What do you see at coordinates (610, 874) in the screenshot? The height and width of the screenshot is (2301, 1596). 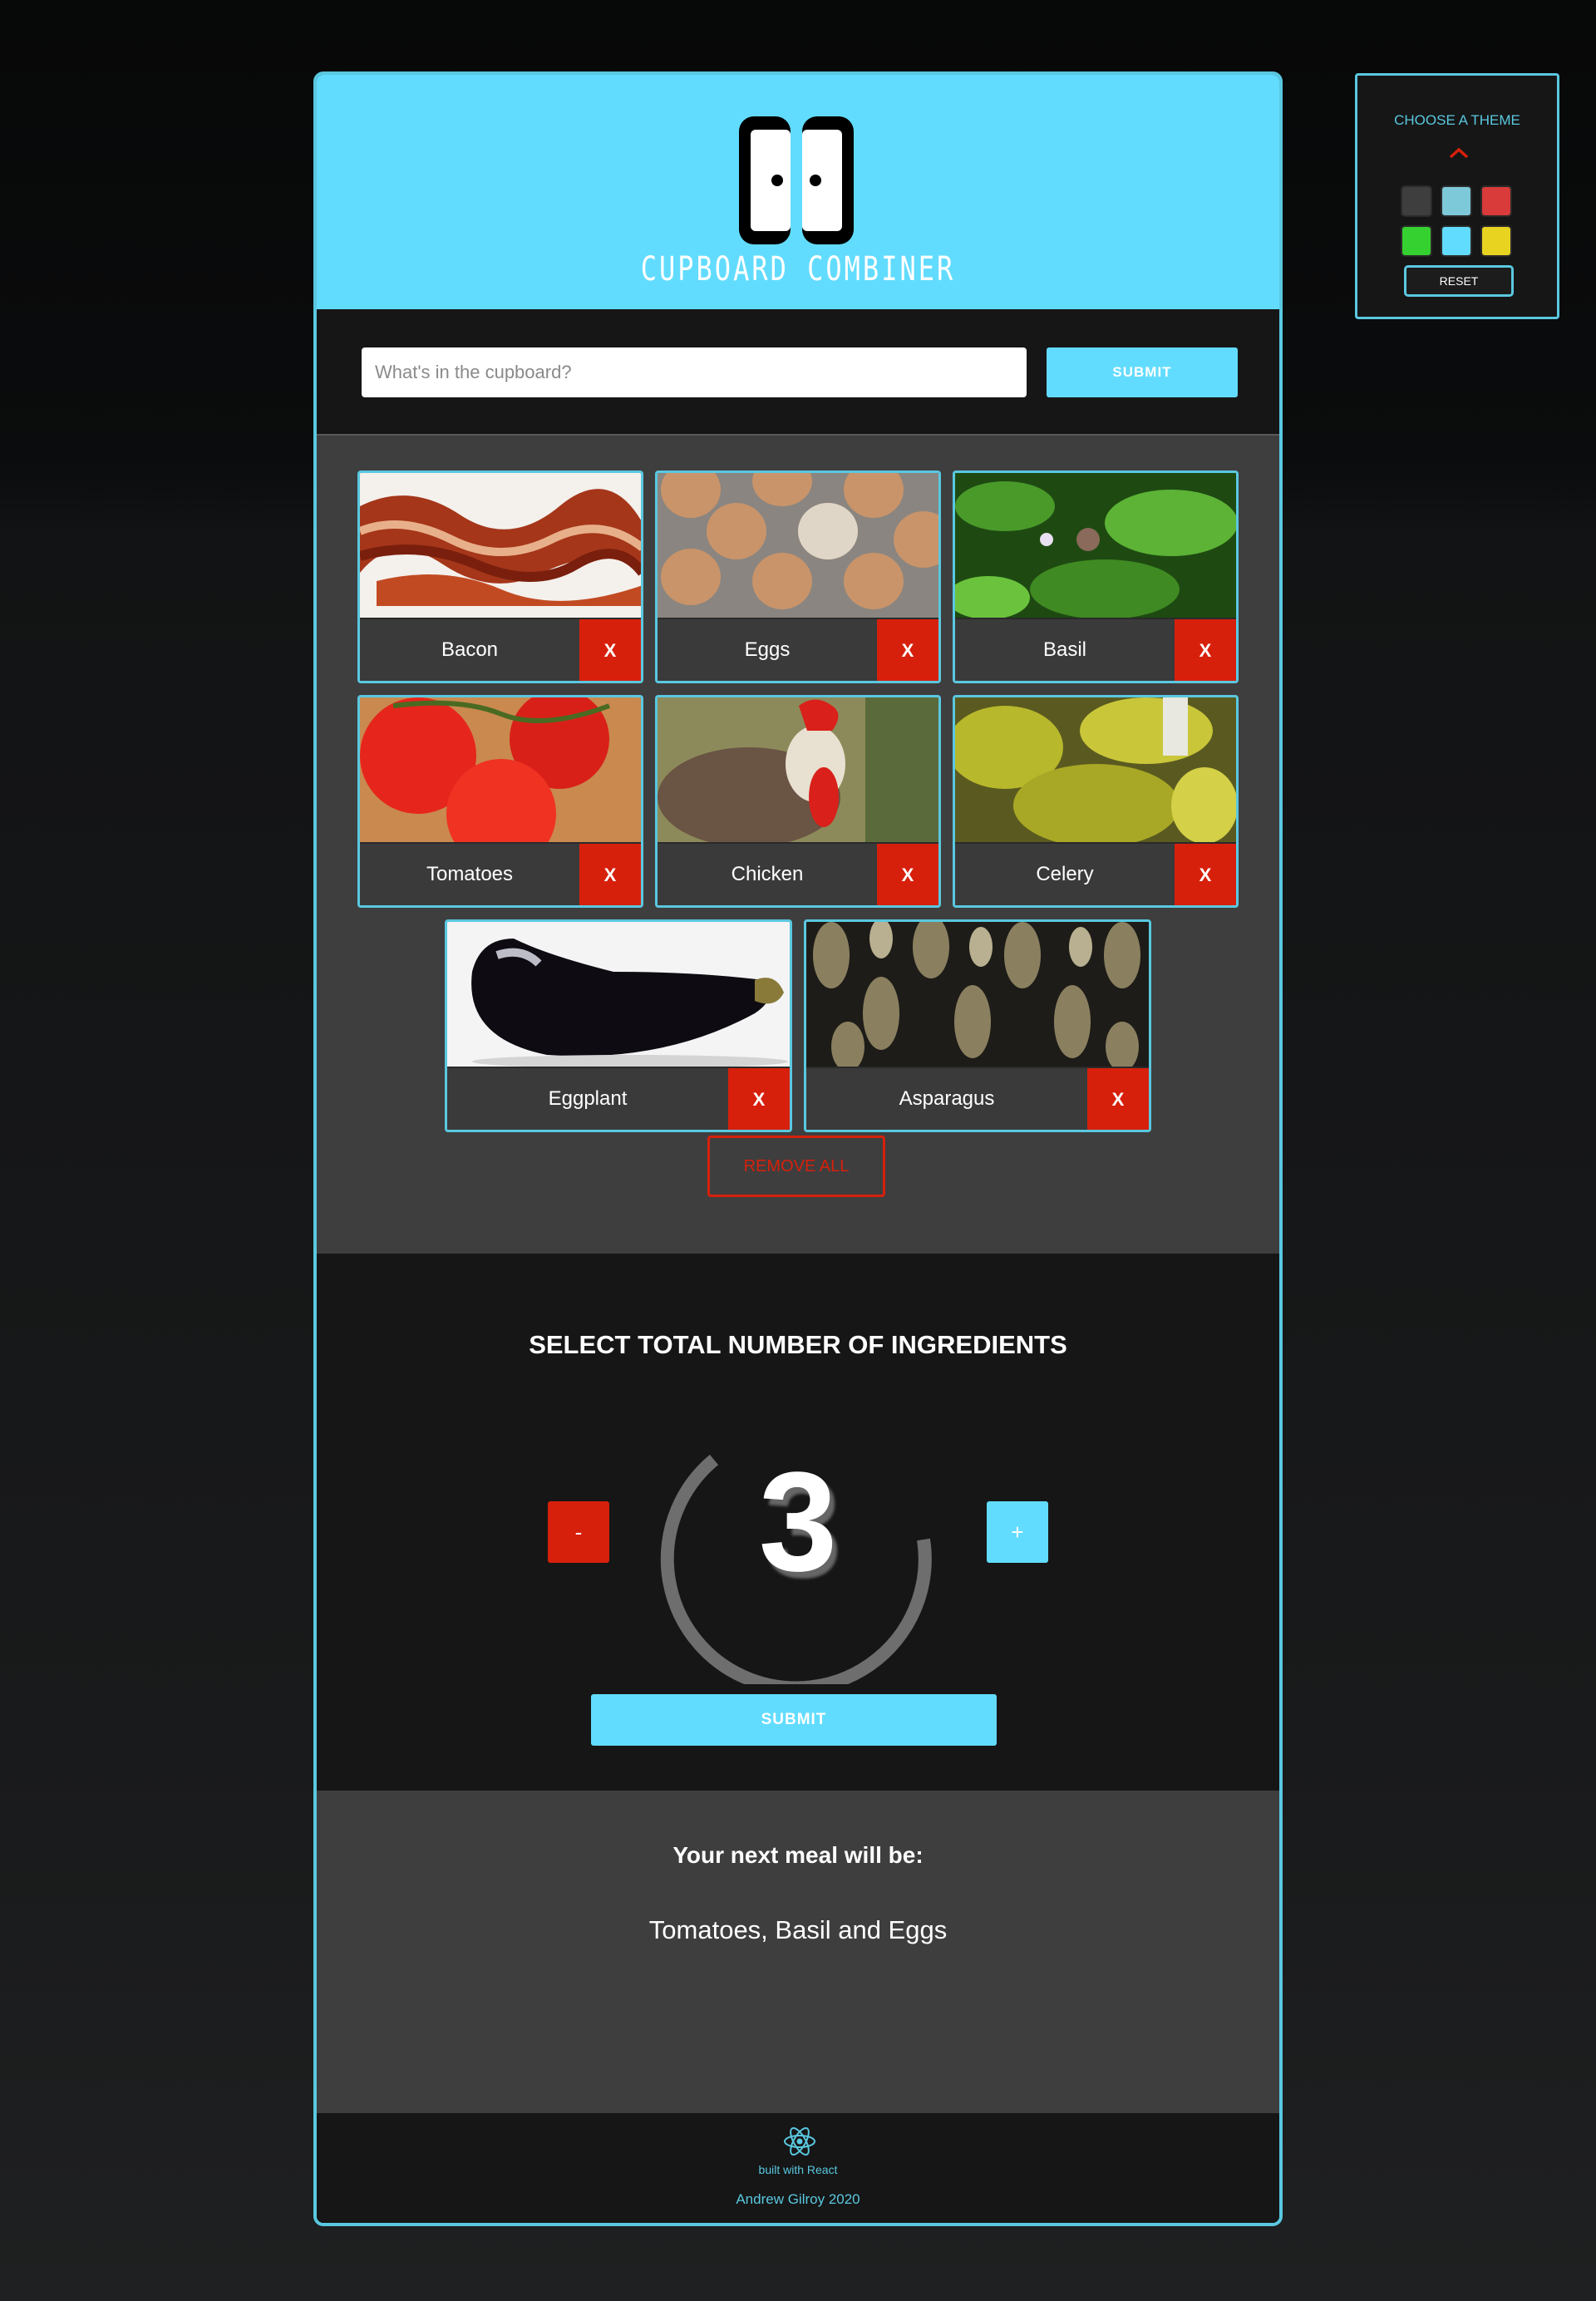 I see `remove-tomatoes-button: X` at bounding box center [610, 874].